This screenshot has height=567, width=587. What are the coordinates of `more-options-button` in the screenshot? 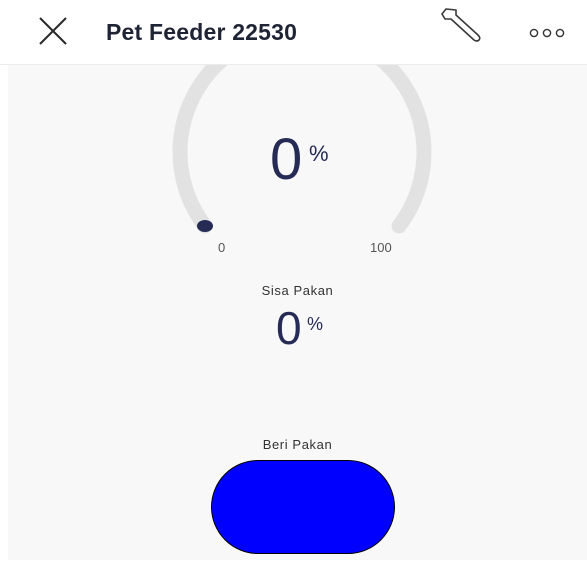 It's located at (547, 33).